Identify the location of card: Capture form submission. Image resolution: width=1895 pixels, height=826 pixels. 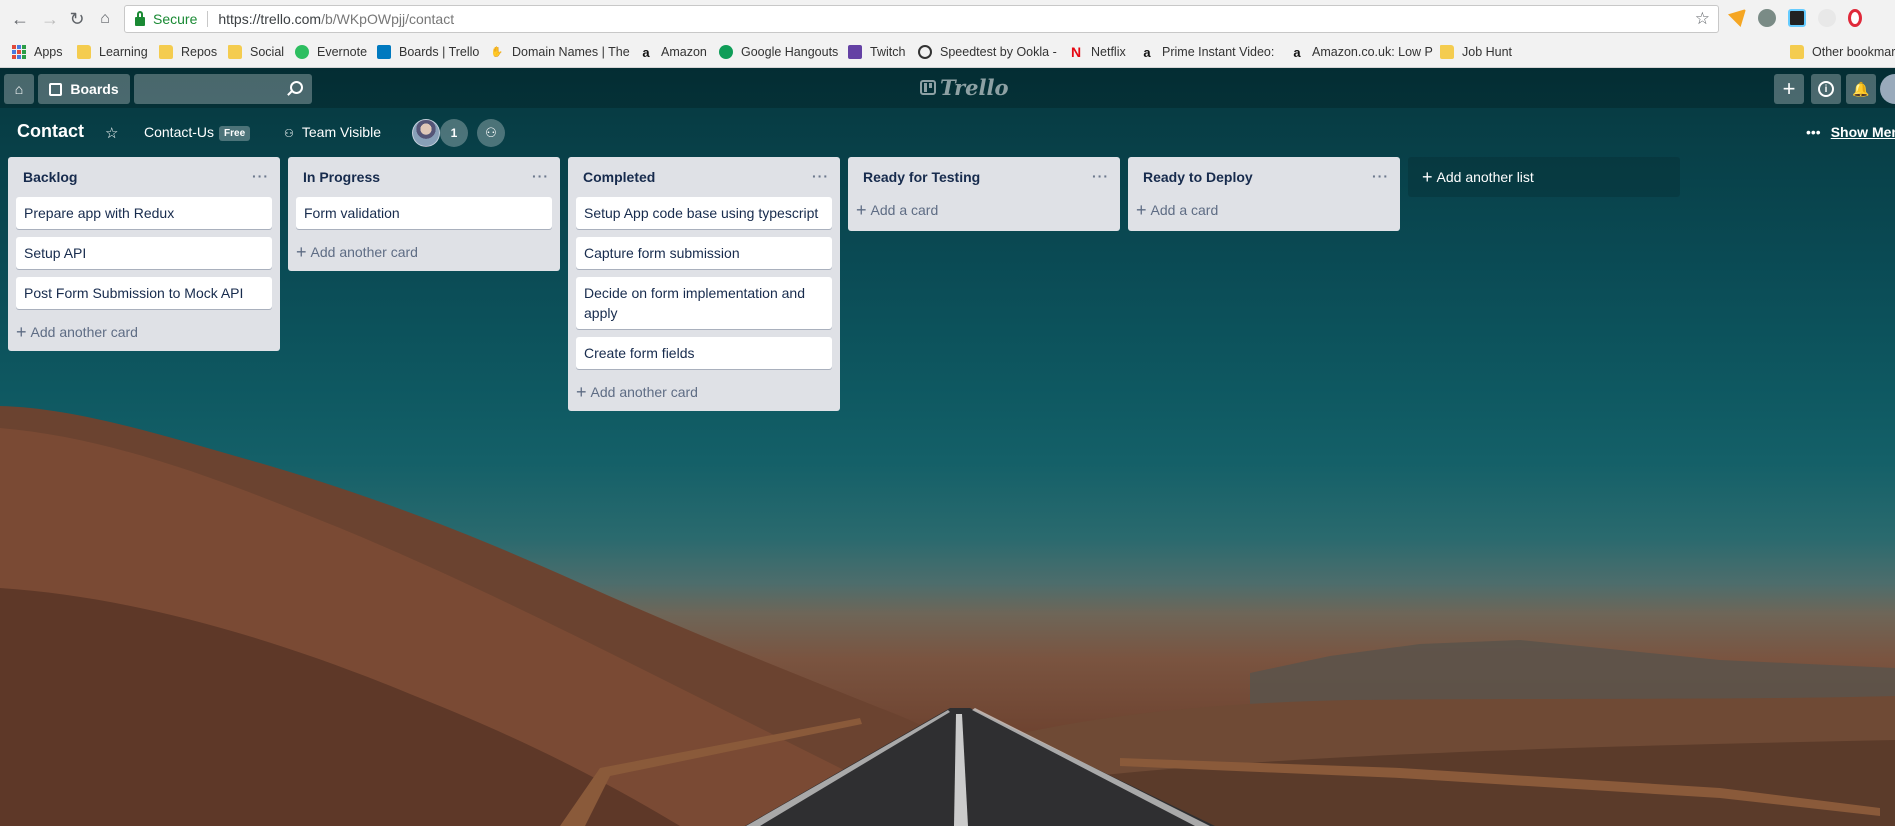
(704, 253).